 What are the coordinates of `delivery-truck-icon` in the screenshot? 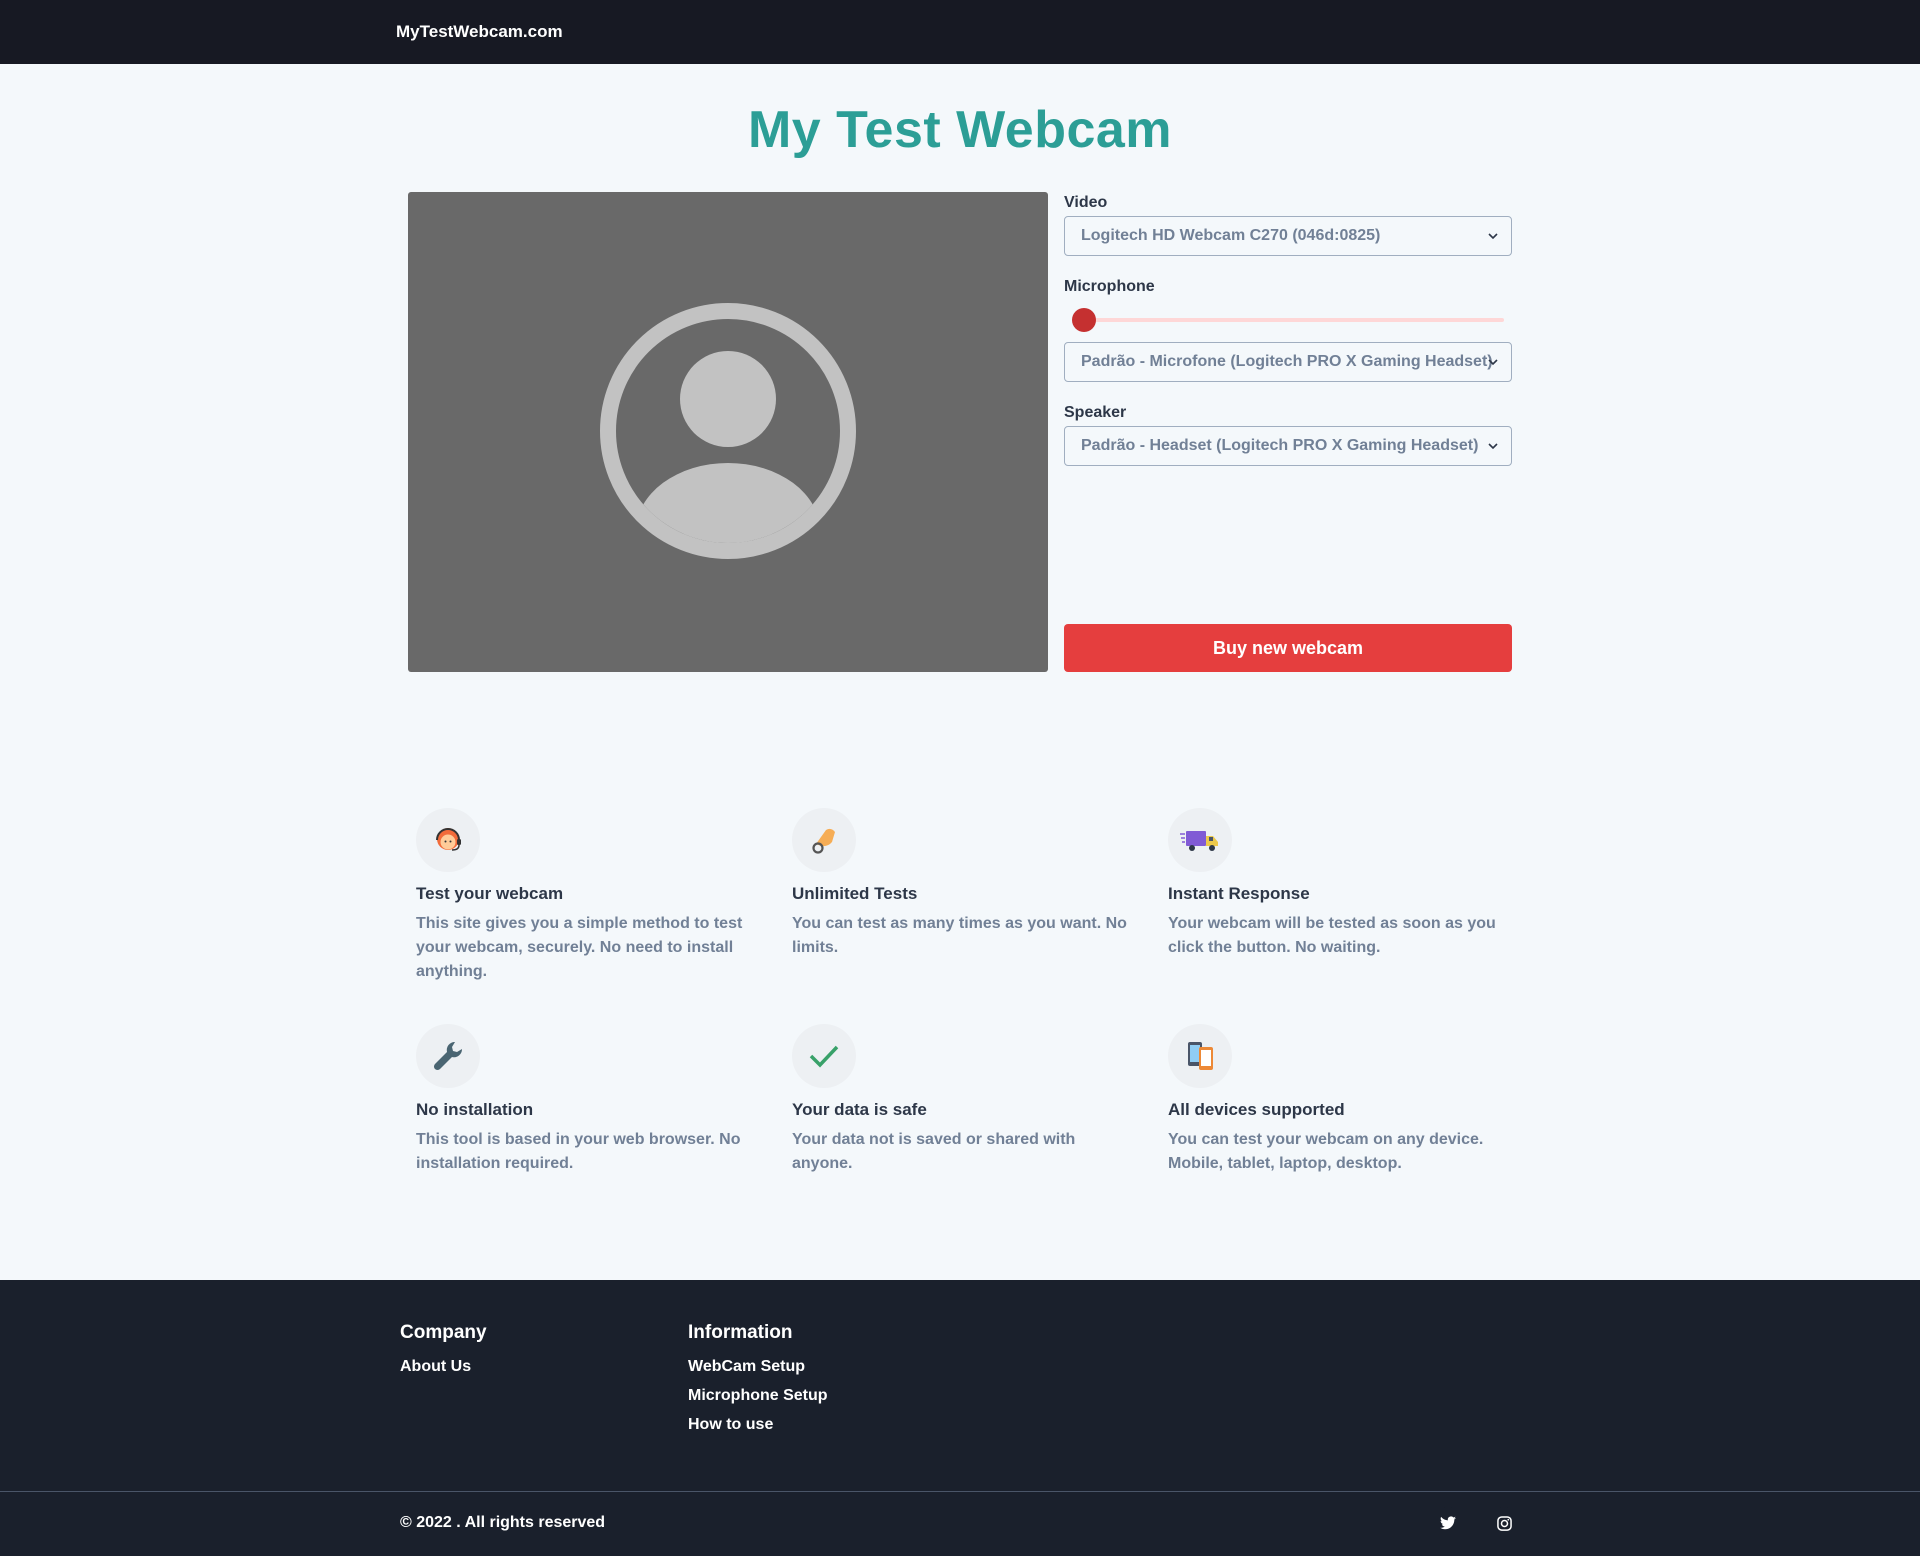 It's located at (1200, 840).